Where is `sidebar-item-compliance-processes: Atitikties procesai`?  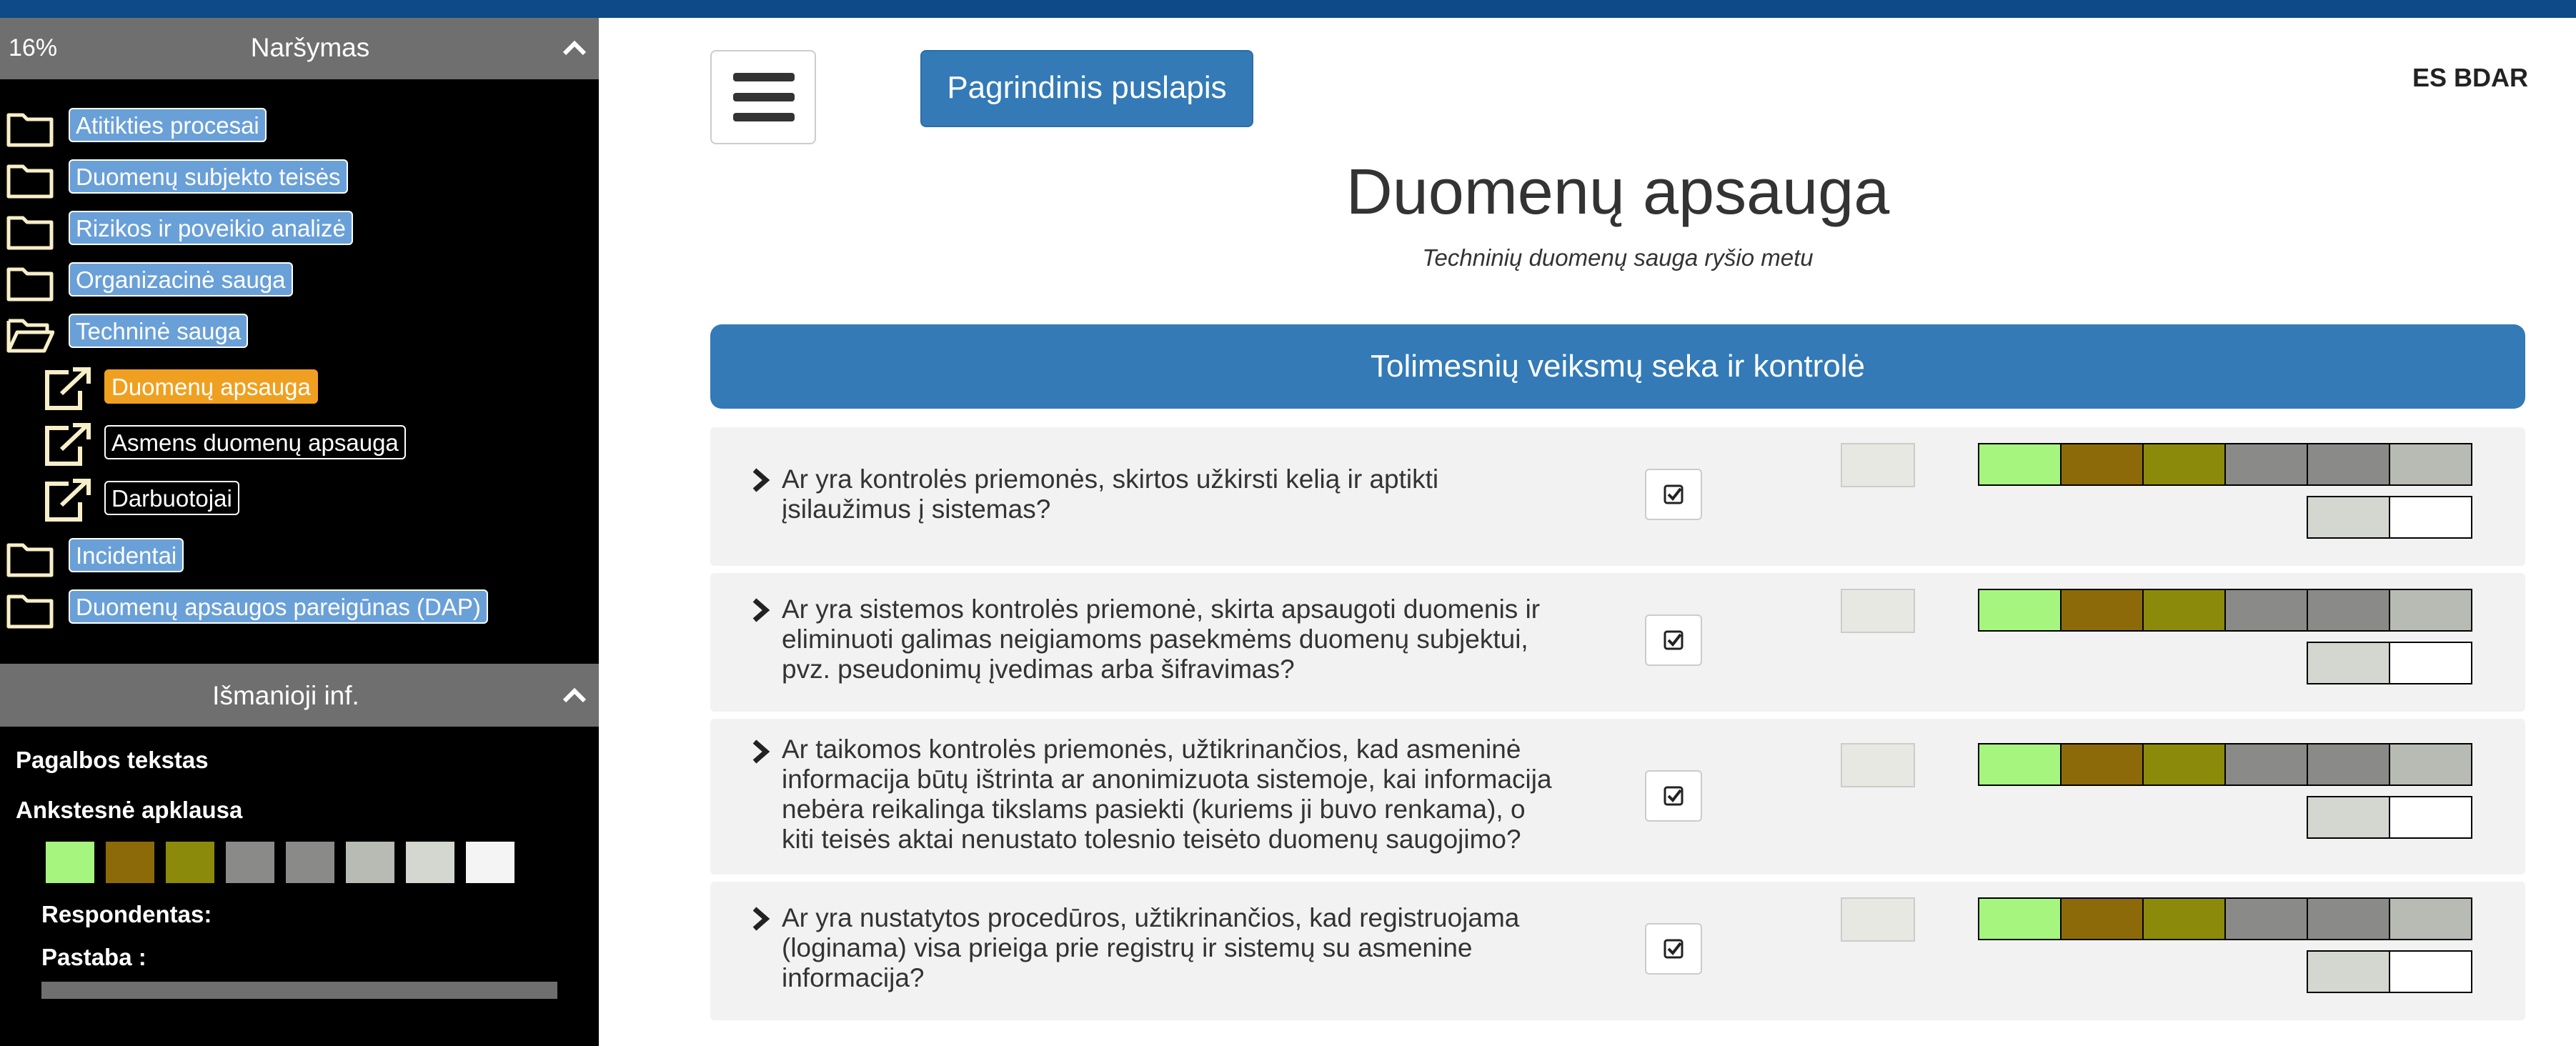
sidebar-item-compliance-processes: Atitikties procesai is located at coordinates (168, 125).